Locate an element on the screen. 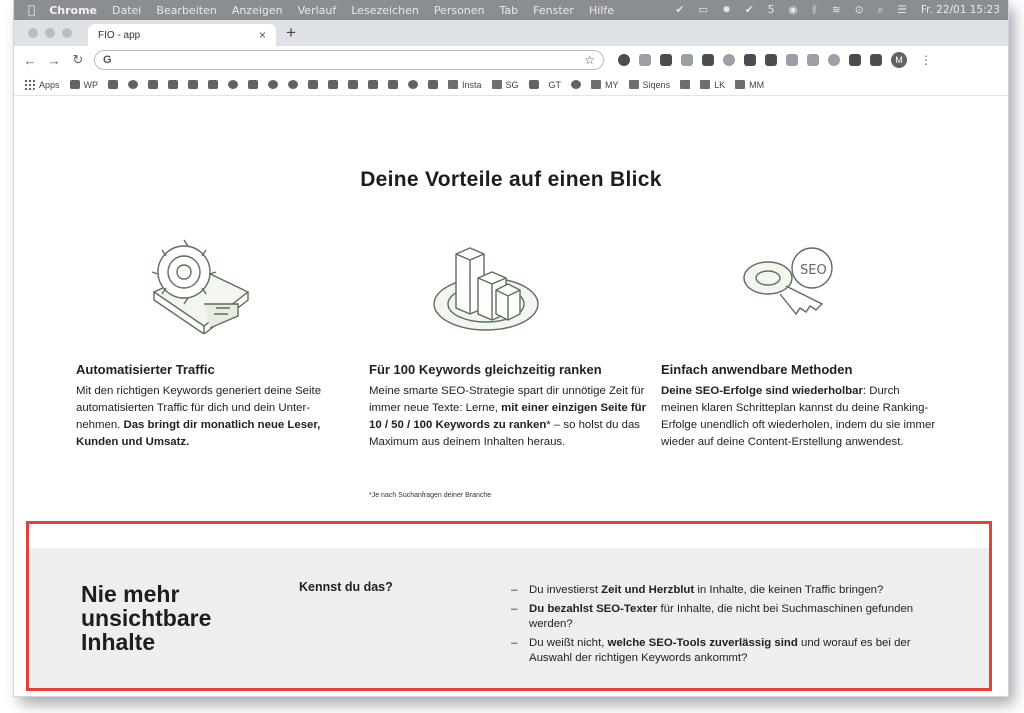  user-icon: ⊙ is located at coordinates (859, 10).